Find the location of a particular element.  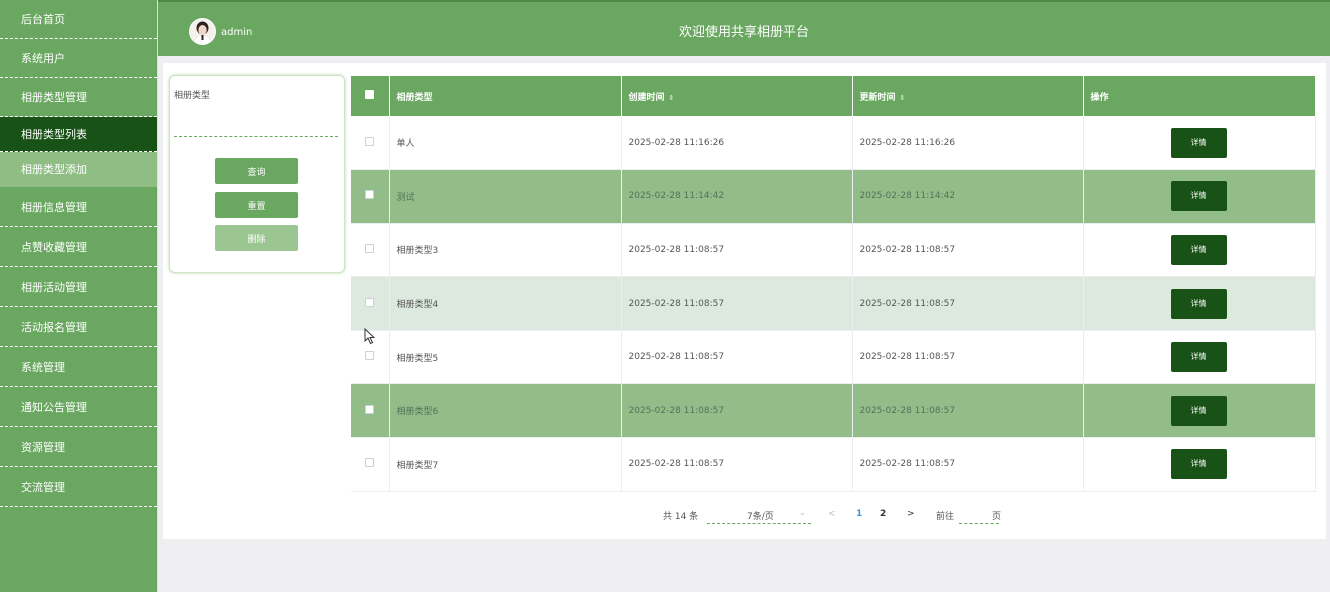

pagination: 共 14 条 7条/页 ⌄ < 1 2 > 前往 页 is located at coordinates (744, 517).